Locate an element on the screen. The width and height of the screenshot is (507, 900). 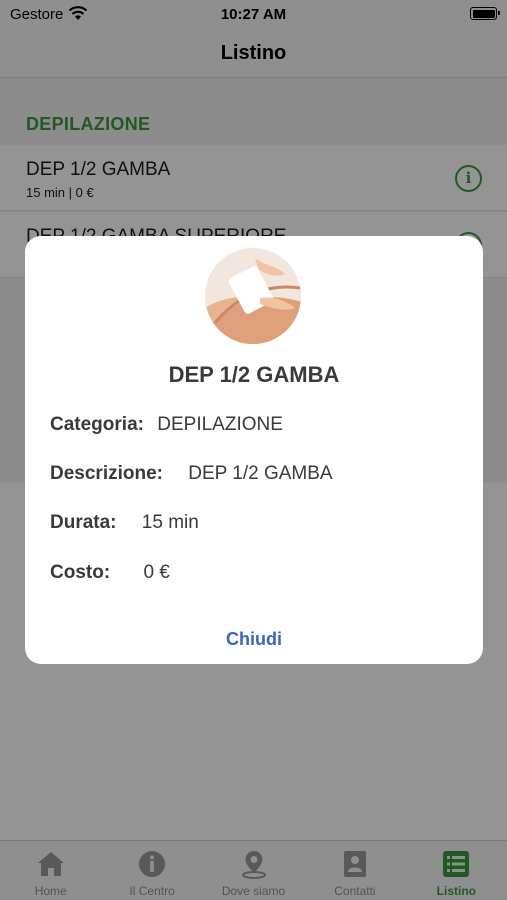
cost-label: Costo: is located at coordinates (80, 572).